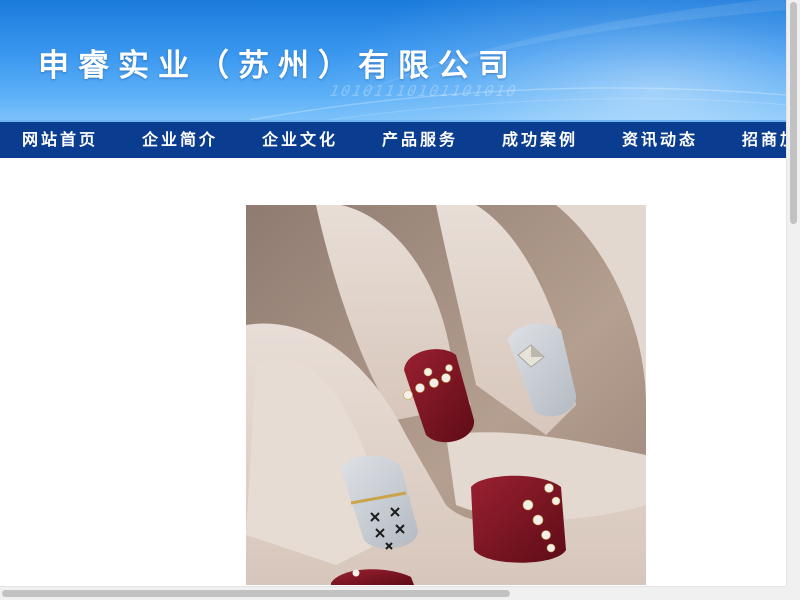 The width and height of the screenshot is (800, 600). I want to click on horizontal-scrollbar, so click(393, 593).